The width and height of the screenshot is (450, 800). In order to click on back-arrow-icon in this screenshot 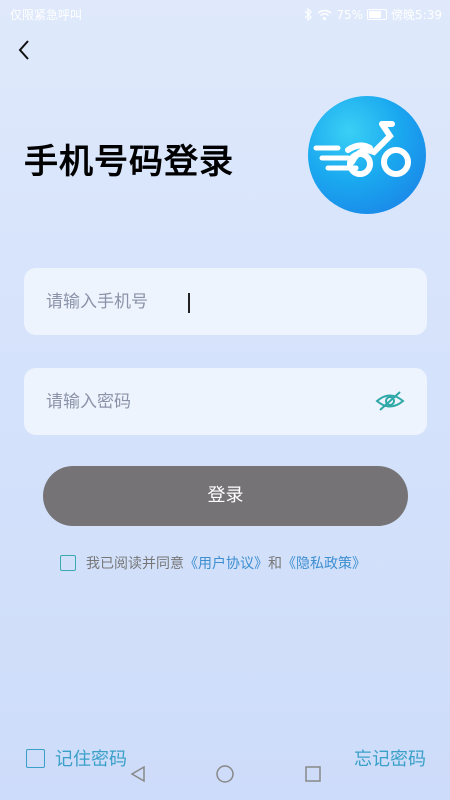, I will do `click(24, 50)`.